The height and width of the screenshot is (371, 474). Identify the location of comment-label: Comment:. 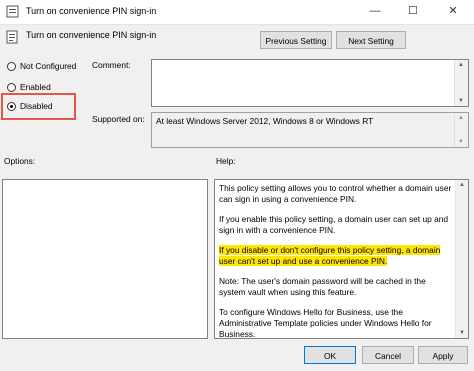
(111, 65).